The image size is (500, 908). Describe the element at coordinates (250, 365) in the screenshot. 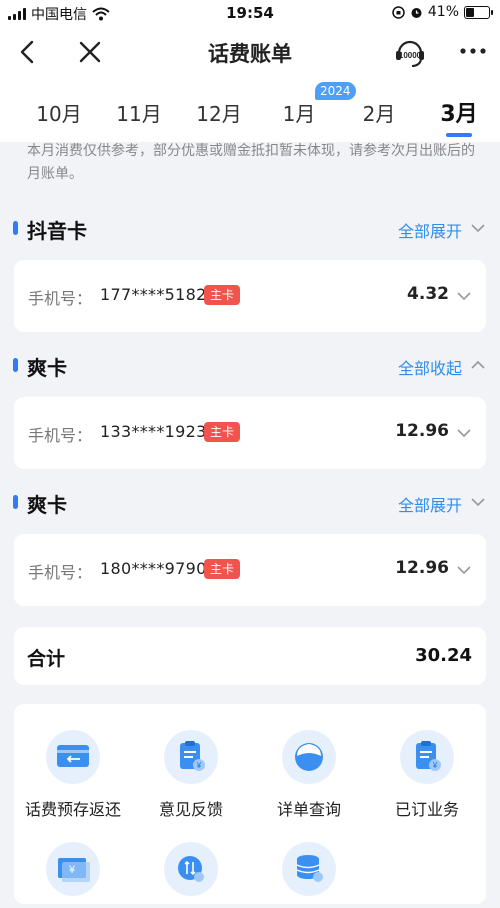

I see `section-header: 爽卡 全部收起` at that location.